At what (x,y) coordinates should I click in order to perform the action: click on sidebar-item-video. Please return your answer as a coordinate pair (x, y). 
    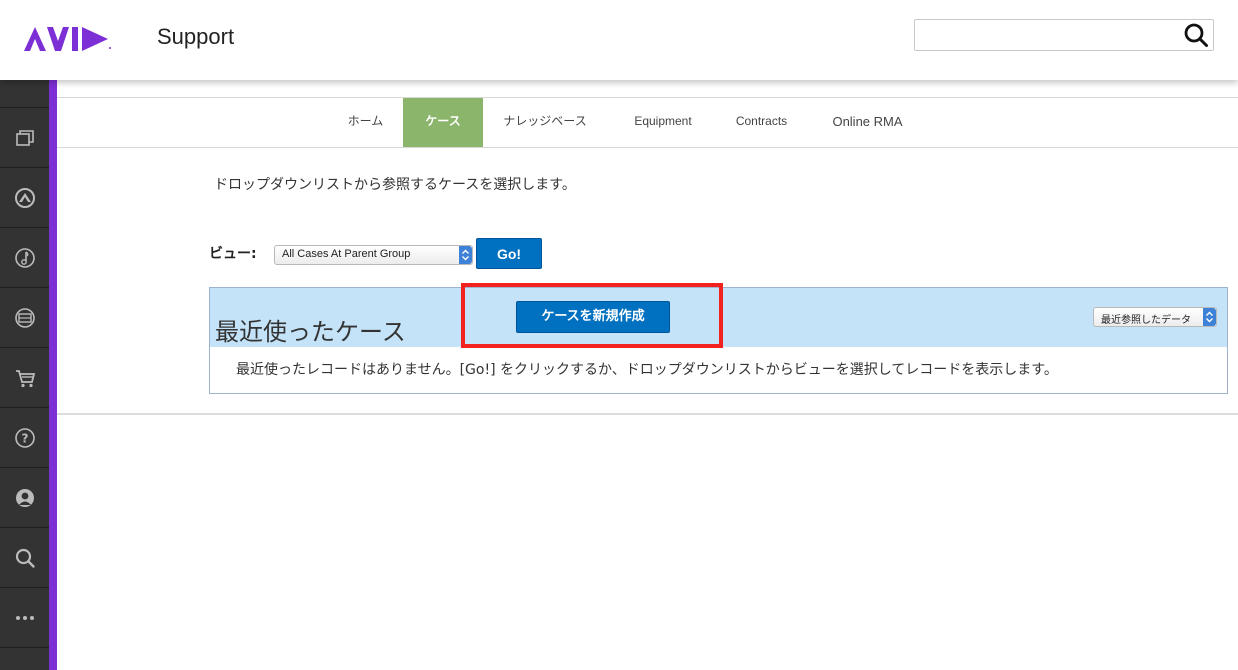
    Looking at the image, I should click on (24, 318).